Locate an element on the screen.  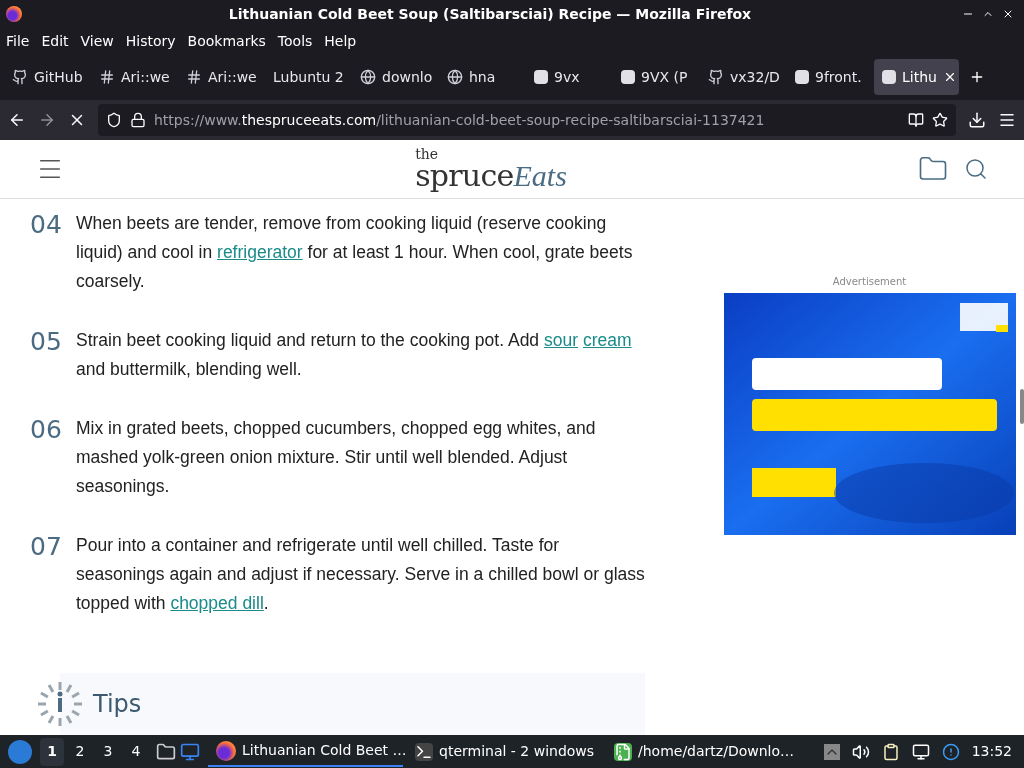
site-logo: the spruceEats is located at coordinates (491, 169).